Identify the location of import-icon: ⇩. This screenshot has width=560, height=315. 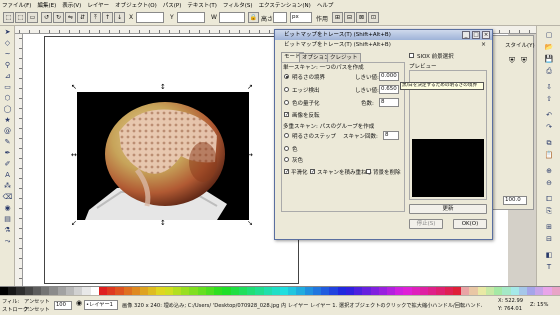
(549, 87).